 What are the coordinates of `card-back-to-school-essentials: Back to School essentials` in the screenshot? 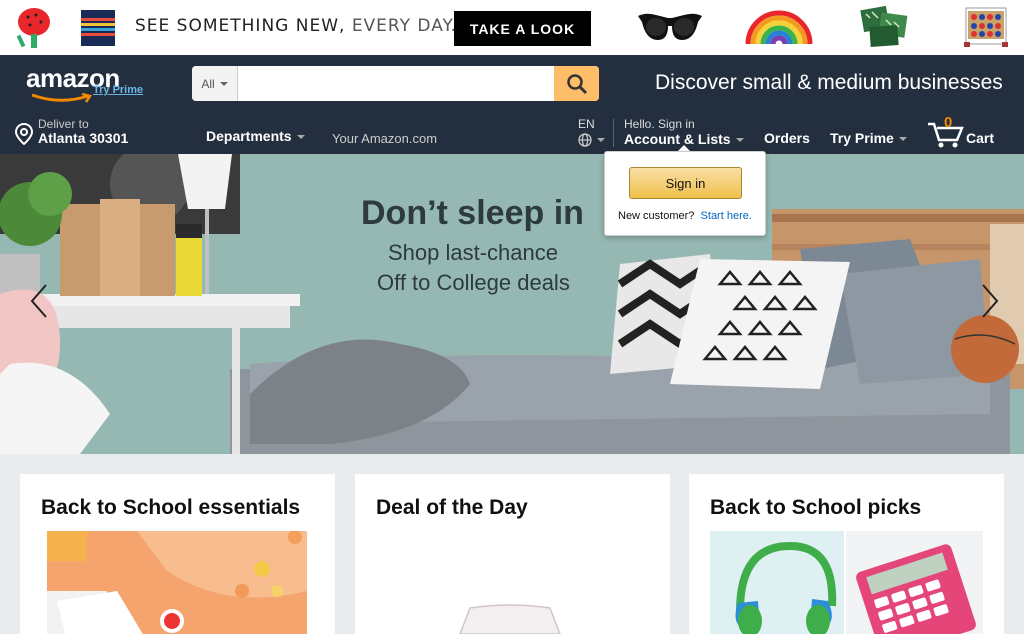 It's located at (177, 554).